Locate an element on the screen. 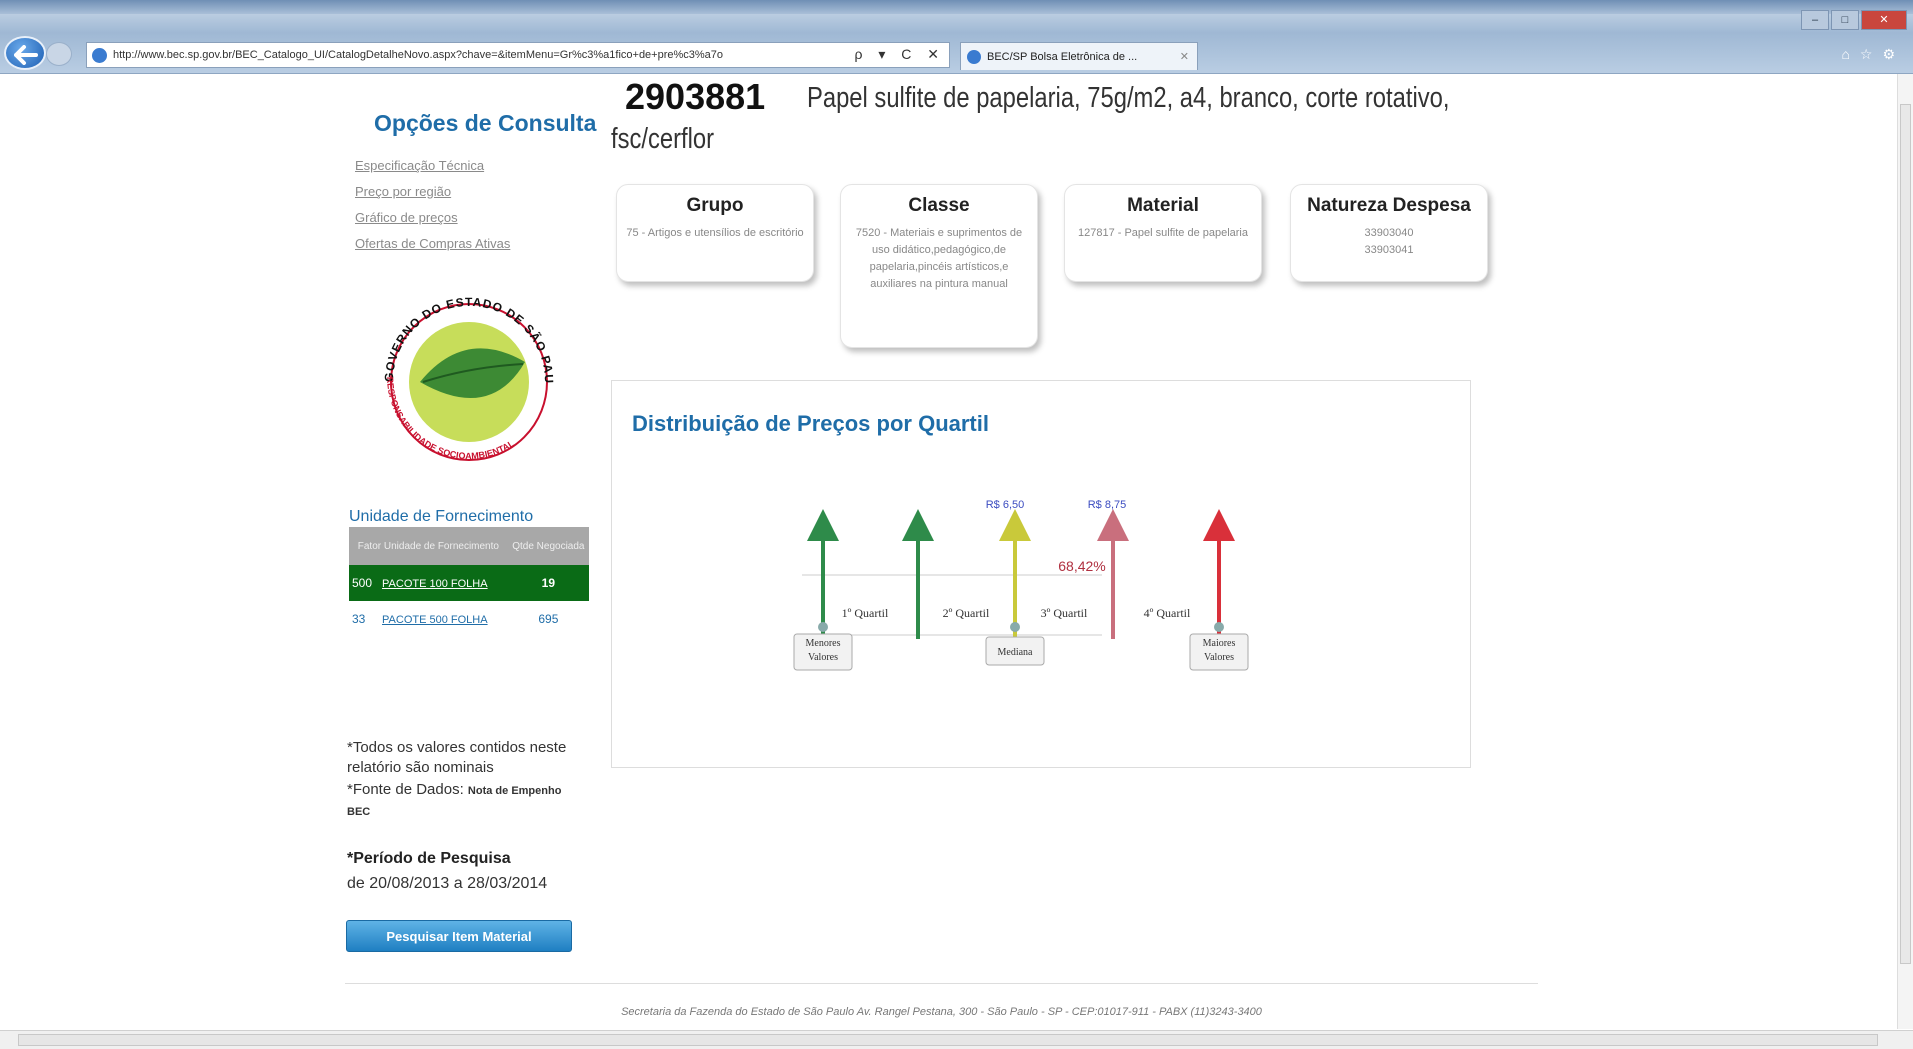  marker-min-dot is located at coordinates (823, 627).